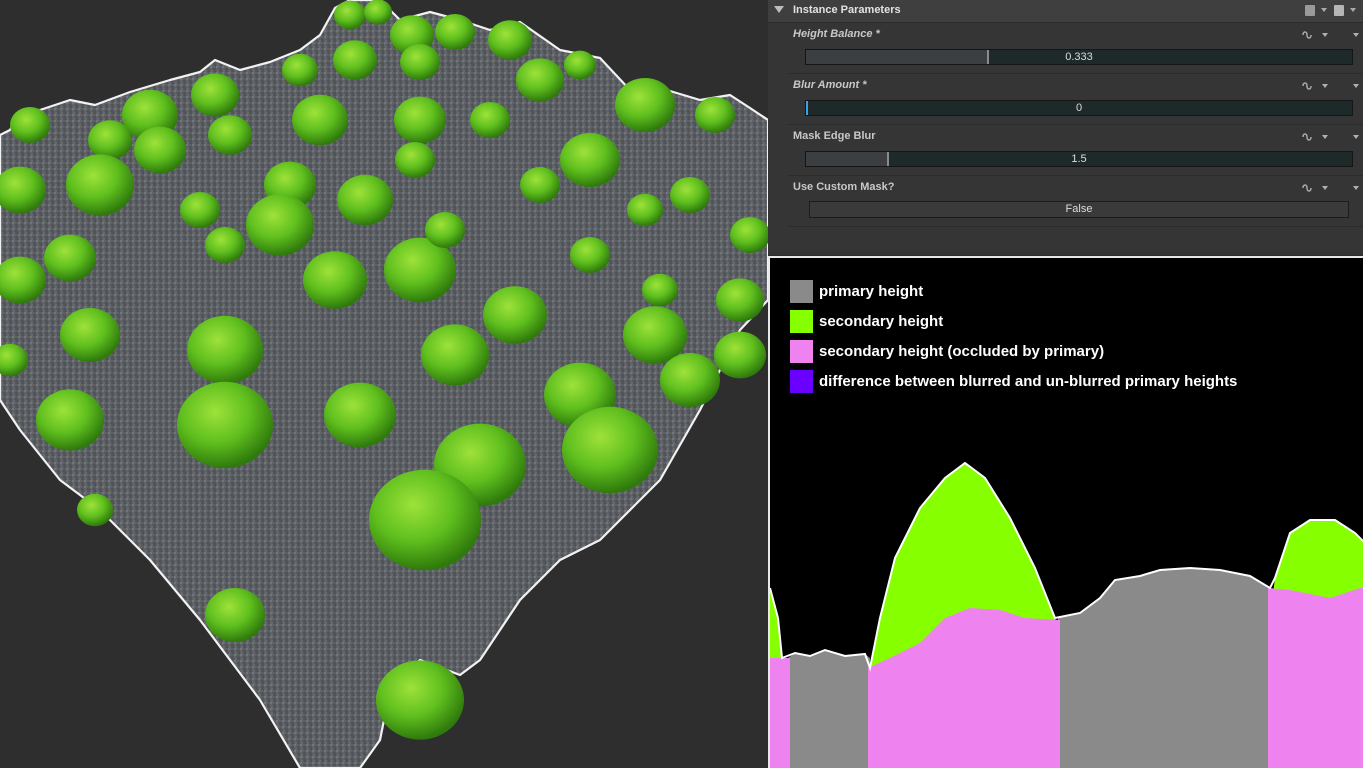  What do you see at coordinates (1339, 10) in the screenshot?
I see `folder-icon` at bounding box center [1339, 10].